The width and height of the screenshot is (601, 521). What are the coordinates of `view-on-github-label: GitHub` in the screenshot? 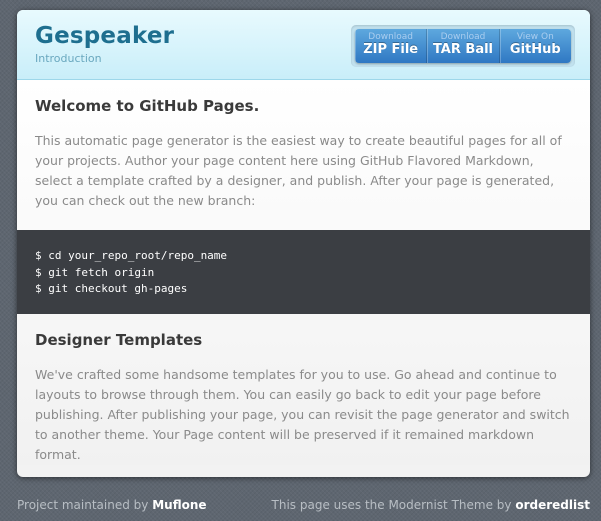 It's located at (535, 49).